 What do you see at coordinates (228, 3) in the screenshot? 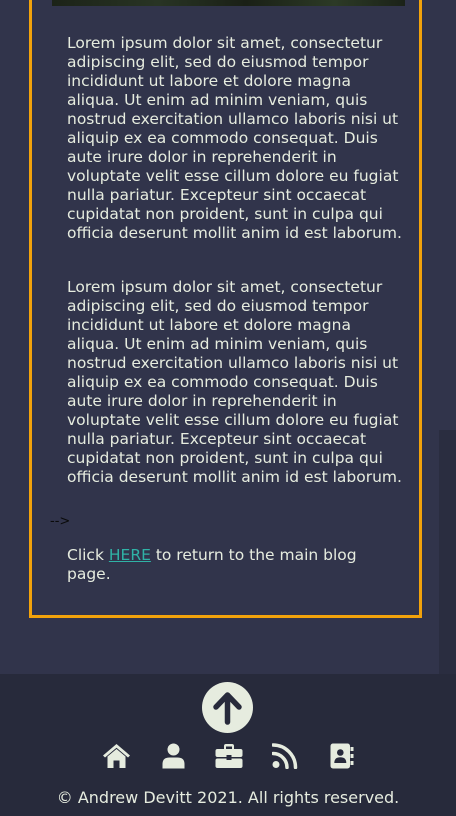
I see `post-image` at bounding box center [228, 3].